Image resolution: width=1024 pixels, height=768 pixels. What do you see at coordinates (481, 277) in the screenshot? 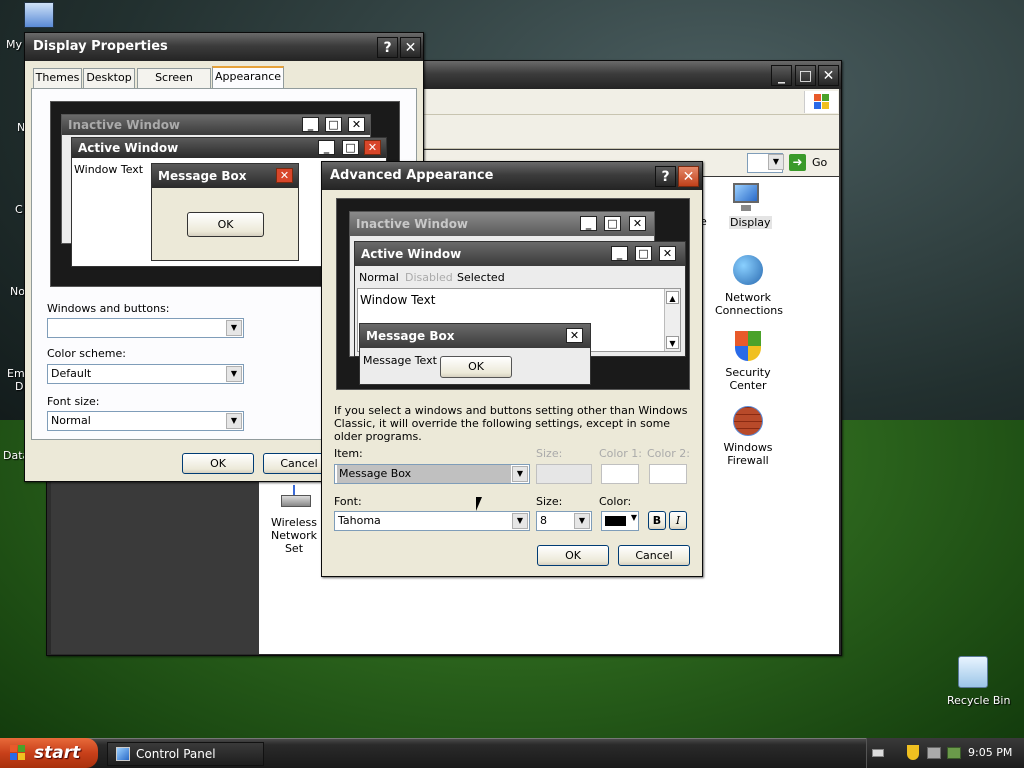
I see `menu-selected: Selected` at bounding box center [481, 277].